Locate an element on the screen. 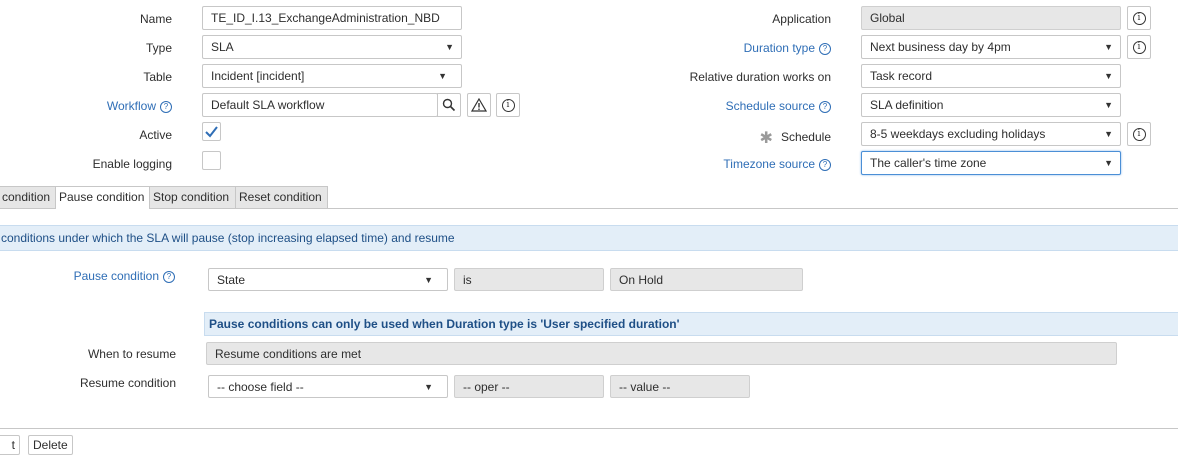 The width and height of the screenshot is (1178, 455). relative-duration-label: Relative duration works on is located at coordinates (760, 77).